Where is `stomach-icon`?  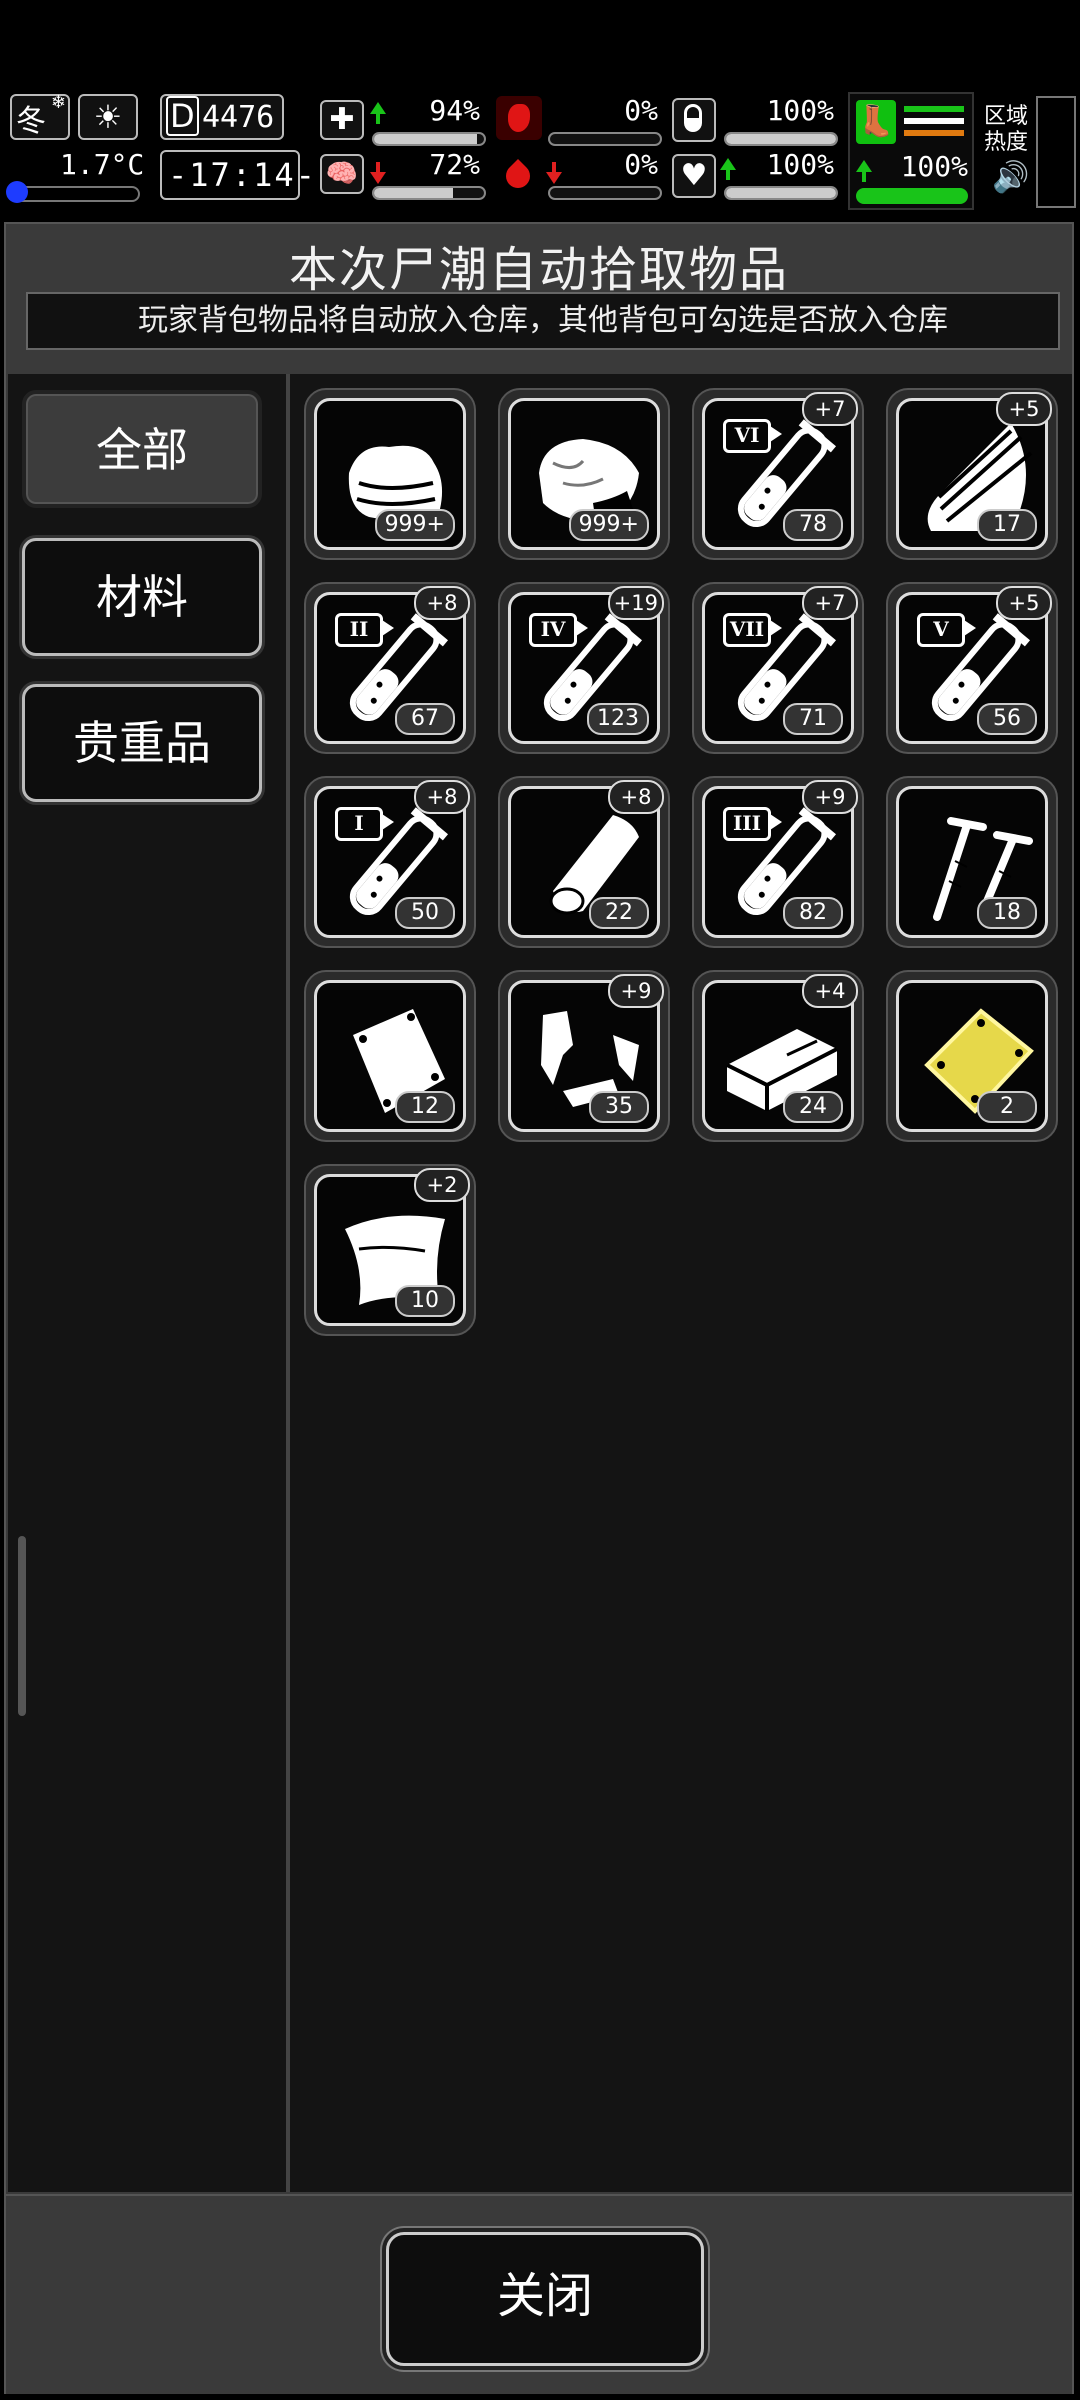
stomach-icon is located at coordinates (519, 118).